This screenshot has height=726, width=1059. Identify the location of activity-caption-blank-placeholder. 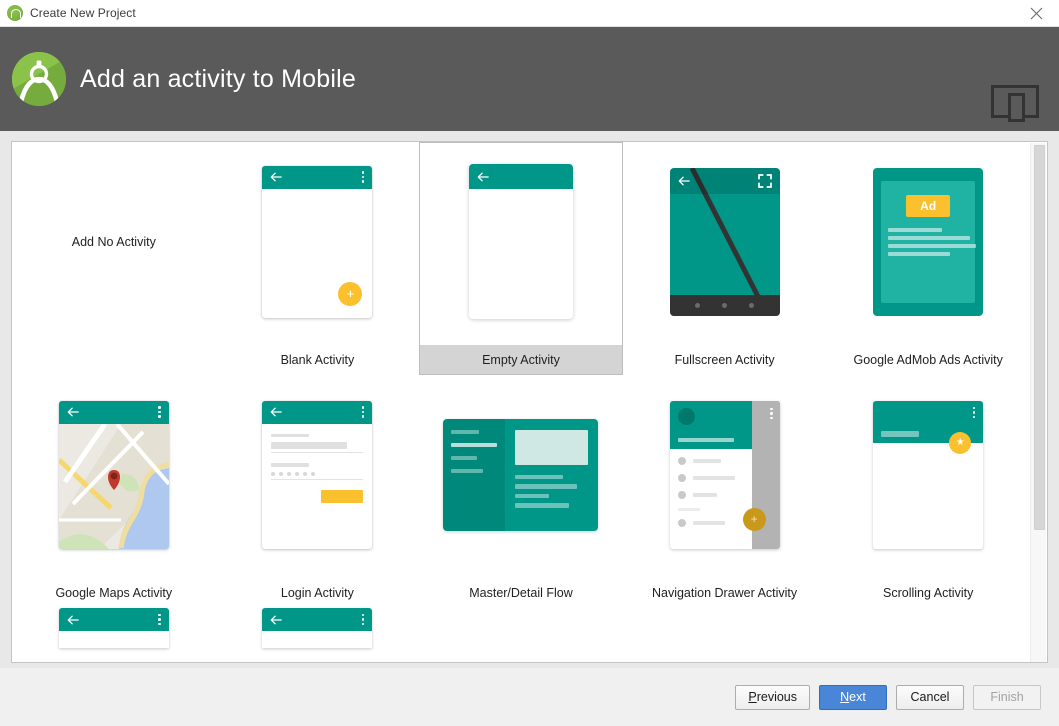
(114, 360).